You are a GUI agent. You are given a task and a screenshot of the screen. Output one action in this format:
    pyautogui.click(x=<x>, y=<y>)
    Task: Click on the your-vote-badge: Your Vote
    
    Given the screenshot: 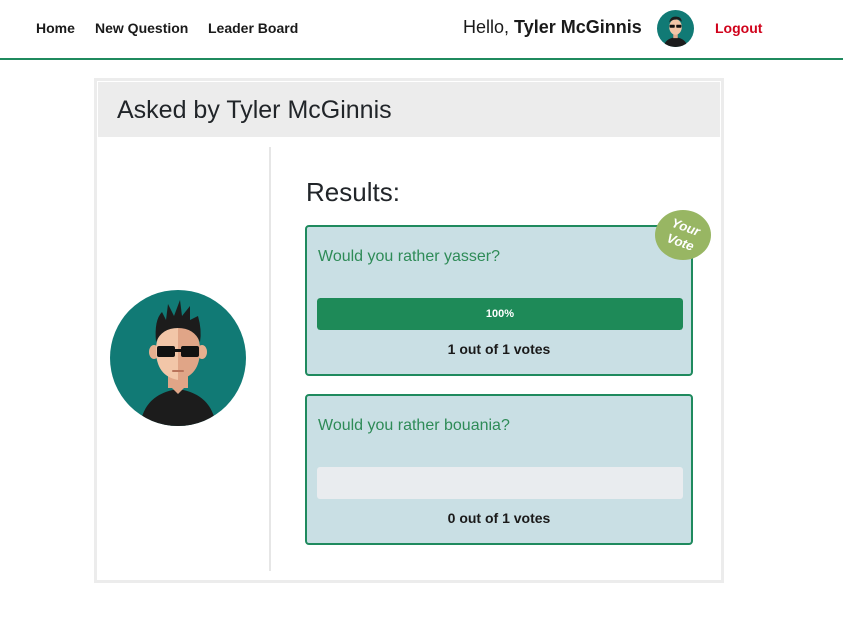 What is the action you would take?
    pyautogui.click(x=683, y=235)
    